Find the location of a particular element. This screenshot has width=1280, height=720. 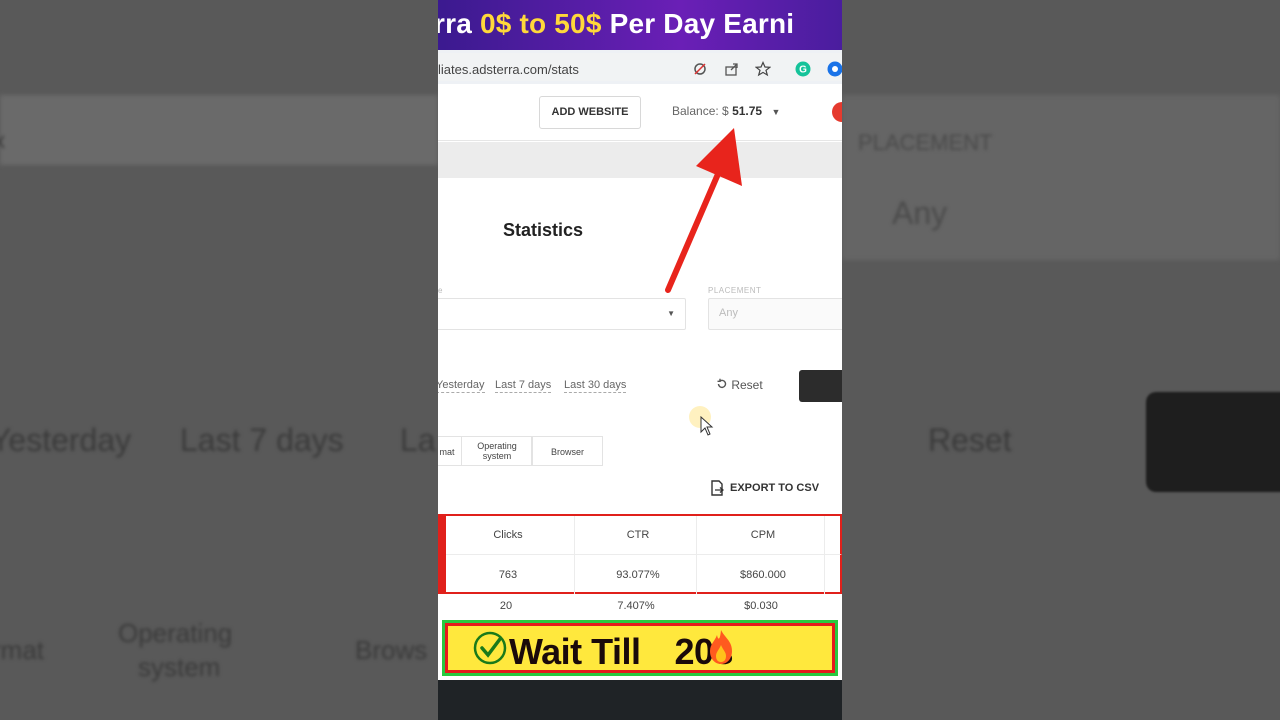

share-icon is located at coordinates (732, 69).